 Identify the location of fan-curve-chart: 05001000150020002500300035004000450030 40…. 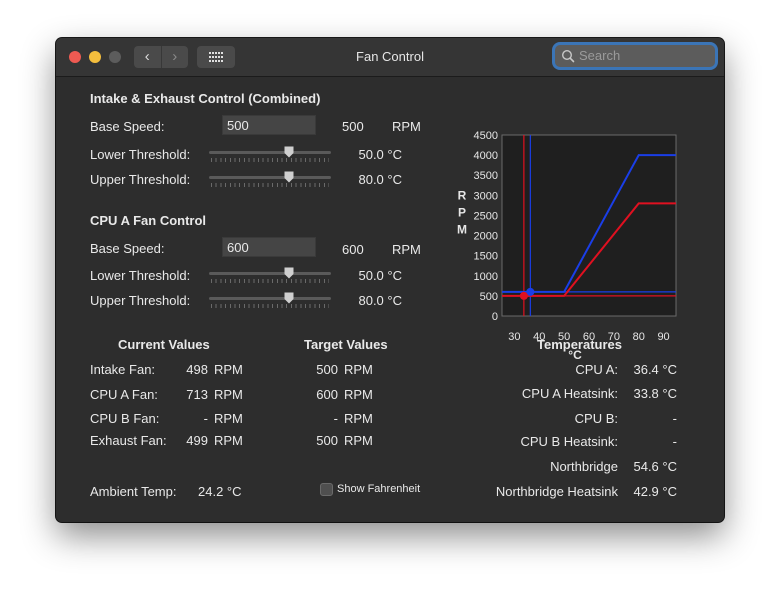
(567, 246).